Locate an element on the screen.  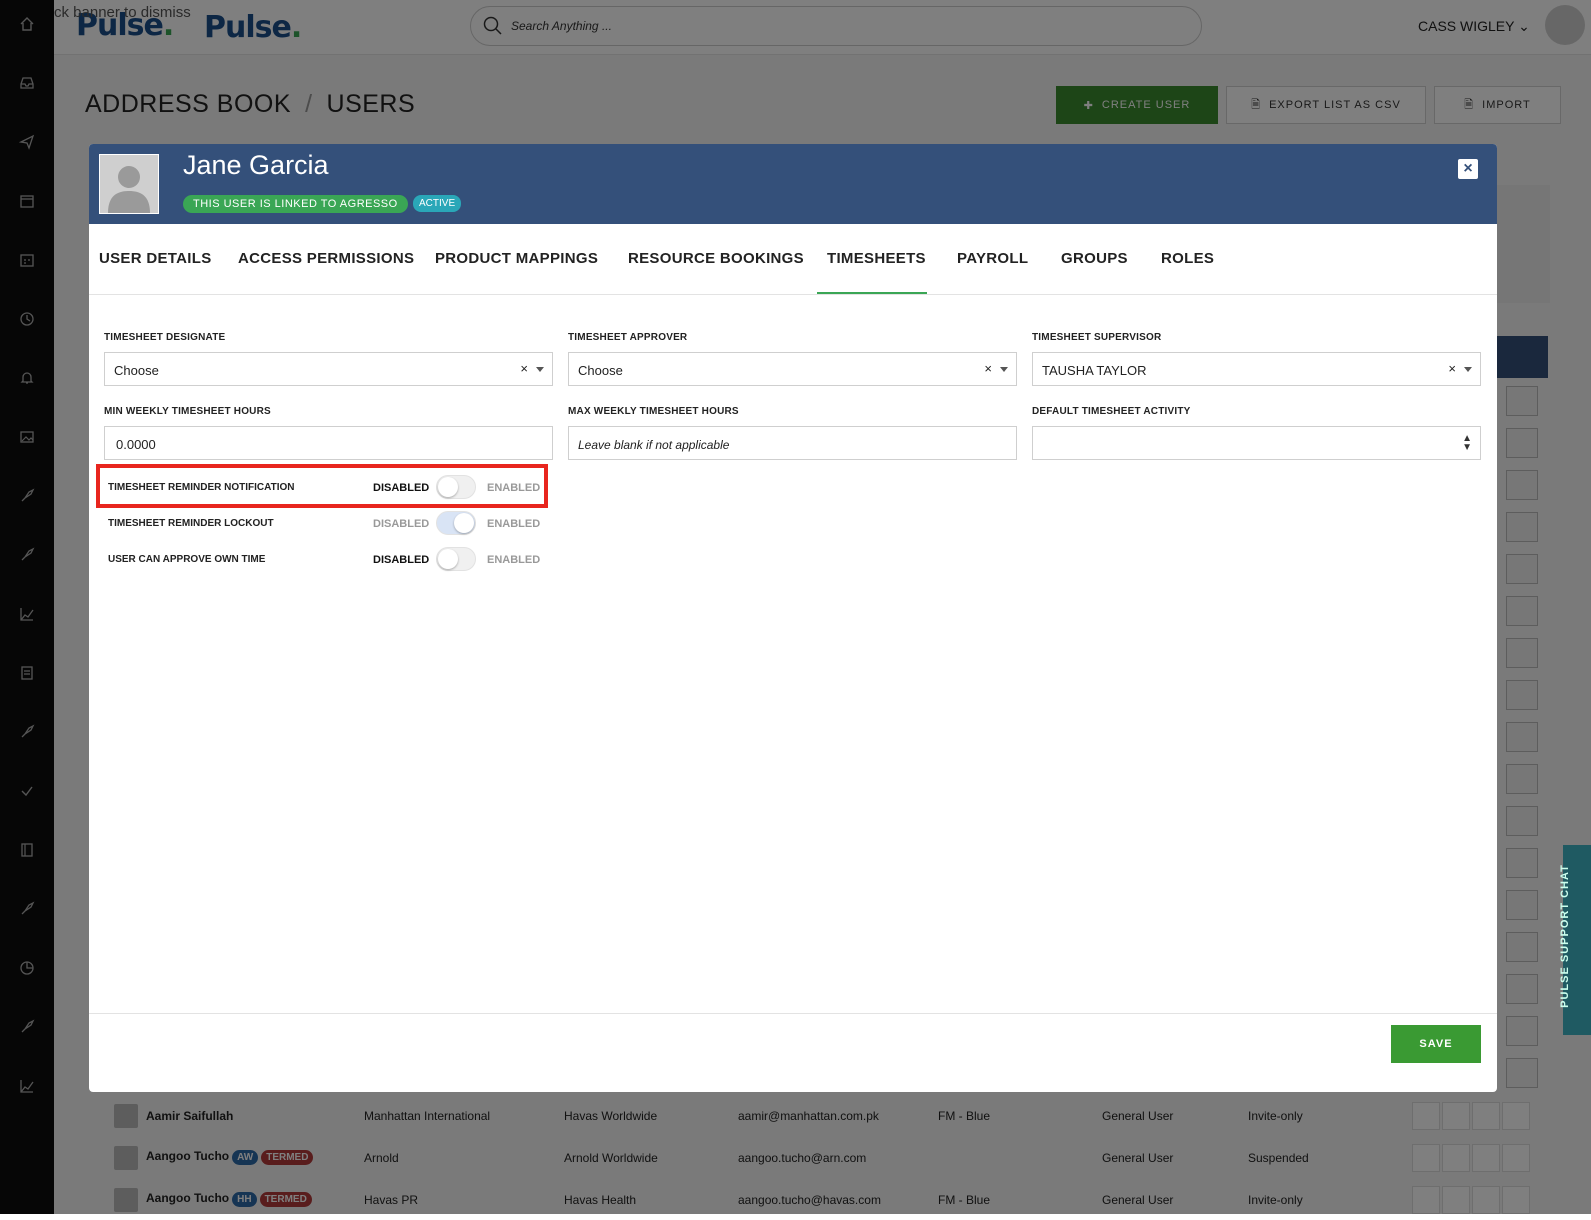
active-tab-indicator is located at coordinates (872, 293).